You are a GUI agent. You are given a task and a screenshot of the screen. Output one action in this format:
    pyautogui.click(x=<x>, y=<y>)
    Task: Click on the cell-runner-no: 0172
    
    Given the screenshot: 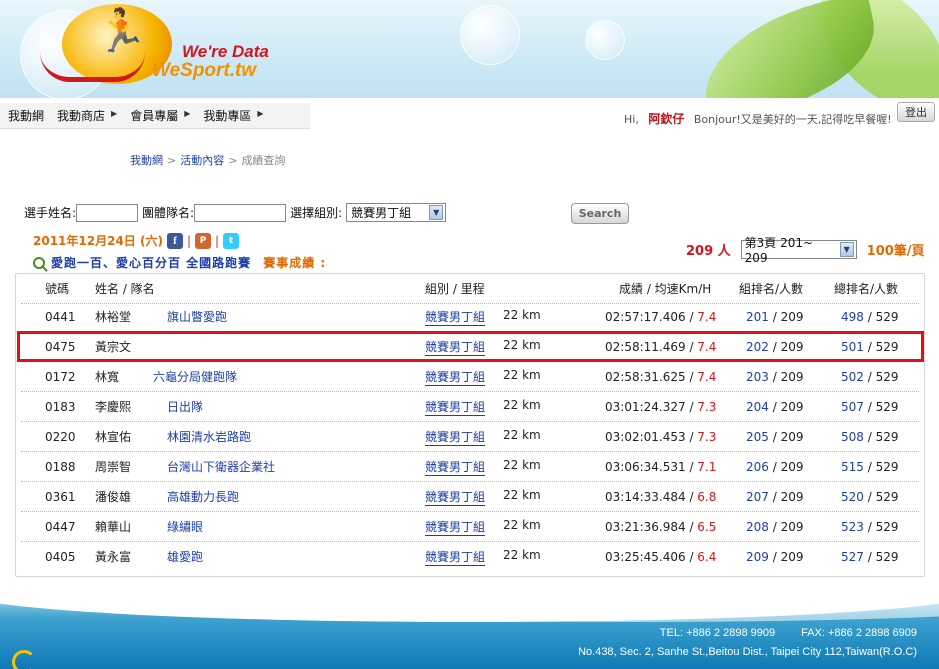 What is the action you would take?
    pyautogui.click(x=60, y=377)
    